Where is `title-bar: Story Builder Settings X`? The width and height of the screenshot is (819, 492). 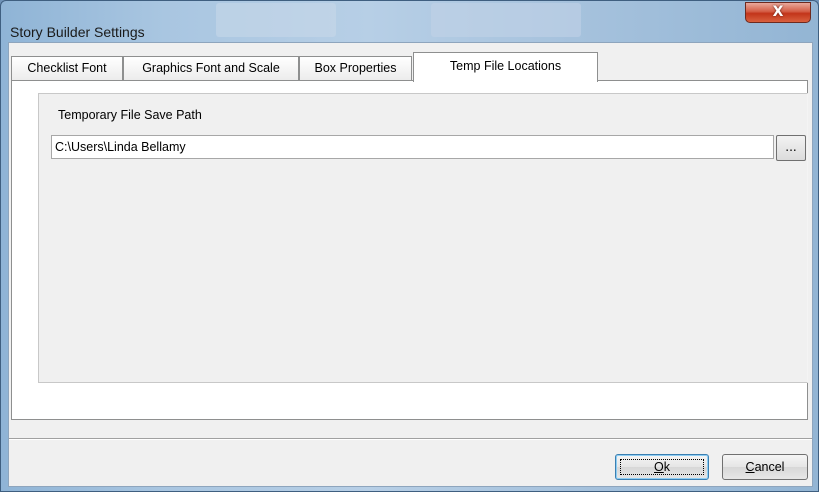 title-bar: Story Builder Settings X is located at coordinates (409, 21).